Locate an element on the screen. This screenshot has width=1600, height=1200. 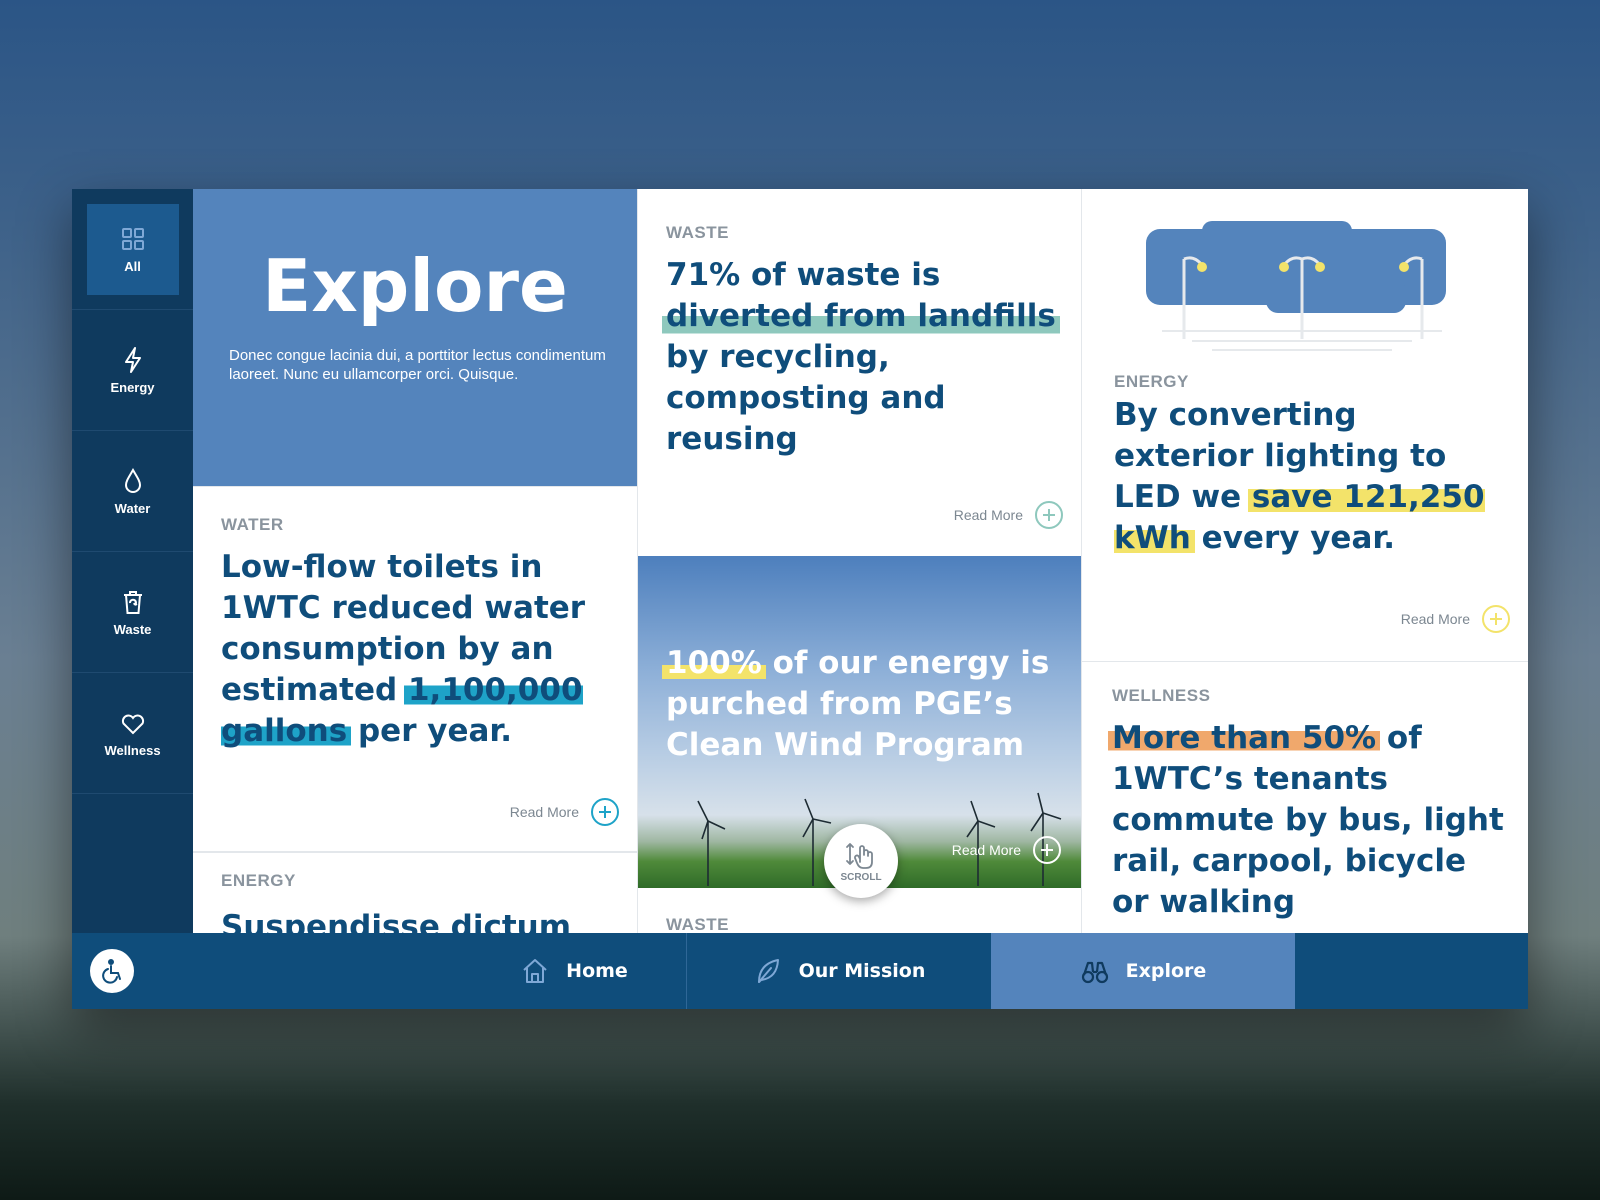
sidebar-item-waste: Waste is located at coordinates (132, 612).